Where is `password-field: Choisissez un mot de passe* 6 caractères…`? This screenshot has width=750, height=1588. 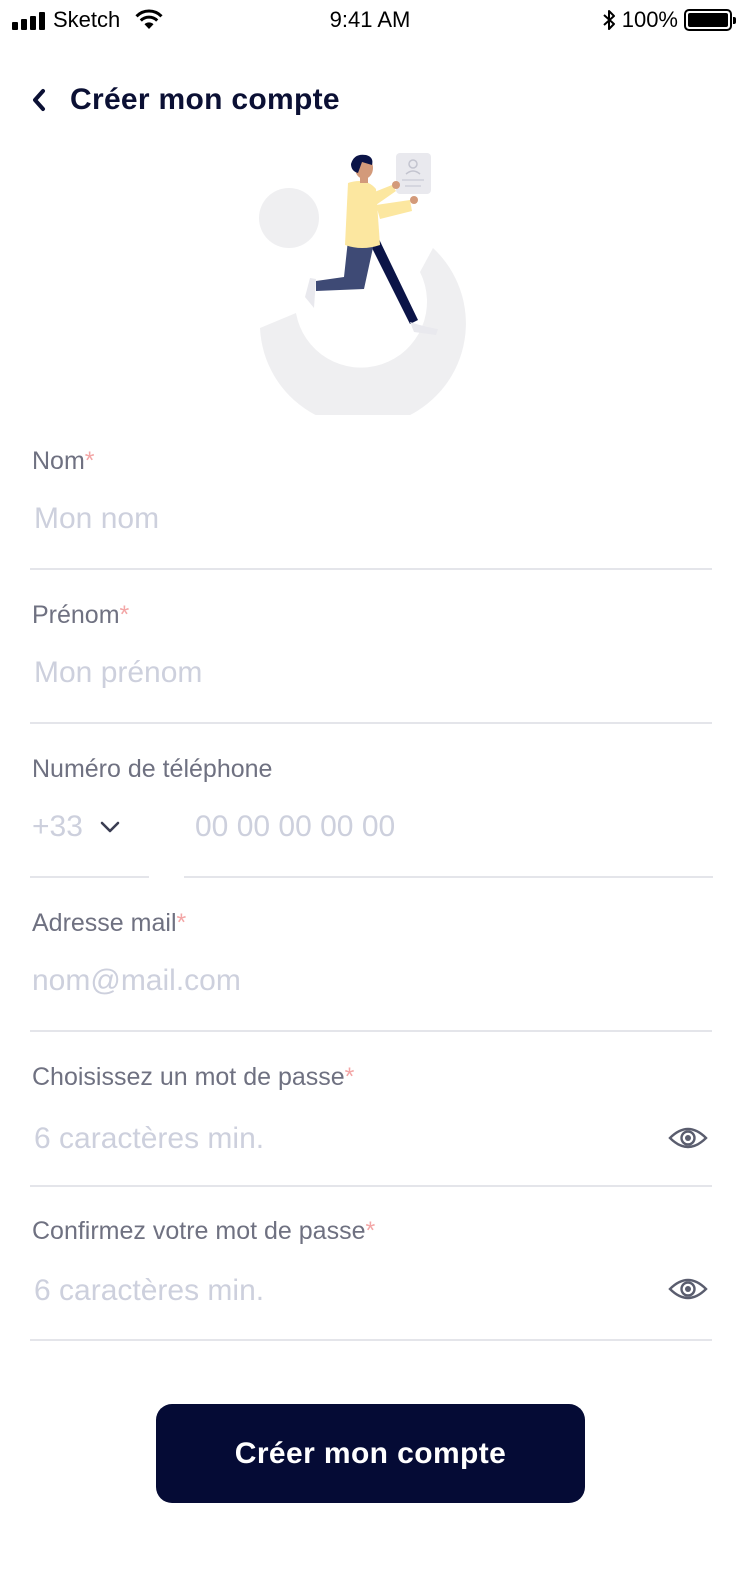
password-field: Choisissez un mot de passe* 6 caractères… is located at coordinates (371, 1124).